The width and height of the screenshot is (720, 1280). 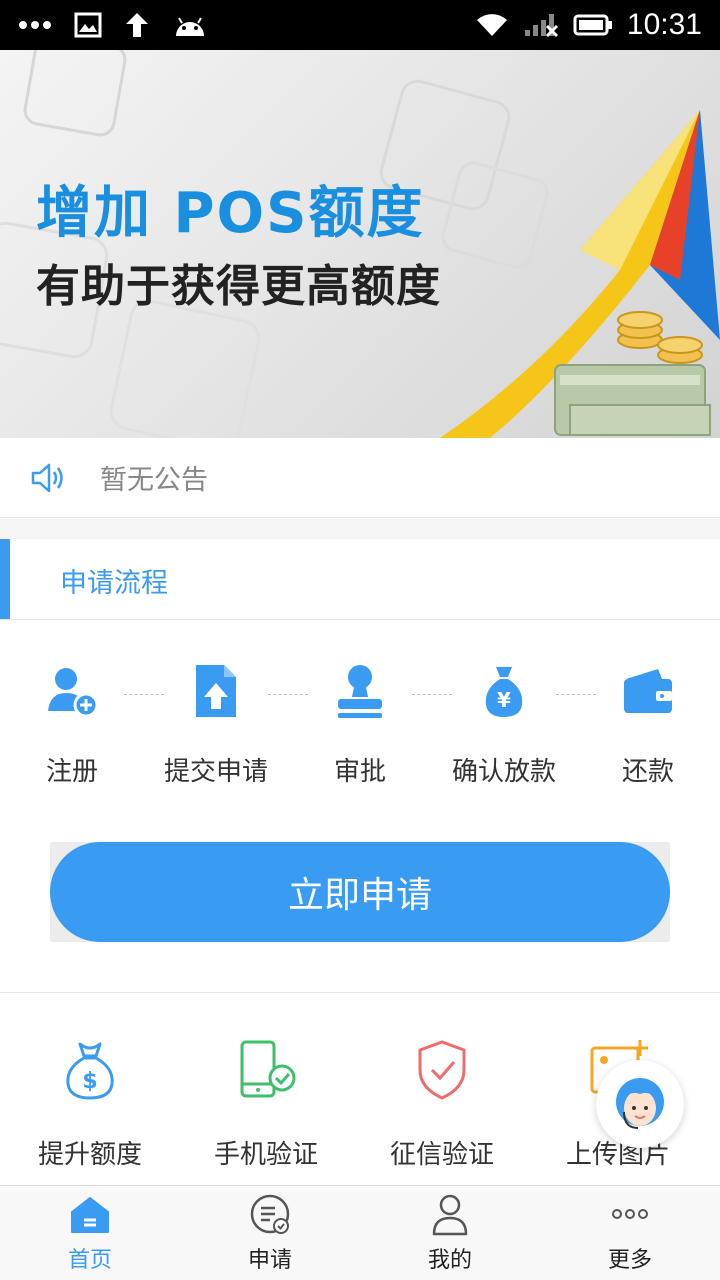 I want to click on step-label: 注册, so click(x=71, y=772).